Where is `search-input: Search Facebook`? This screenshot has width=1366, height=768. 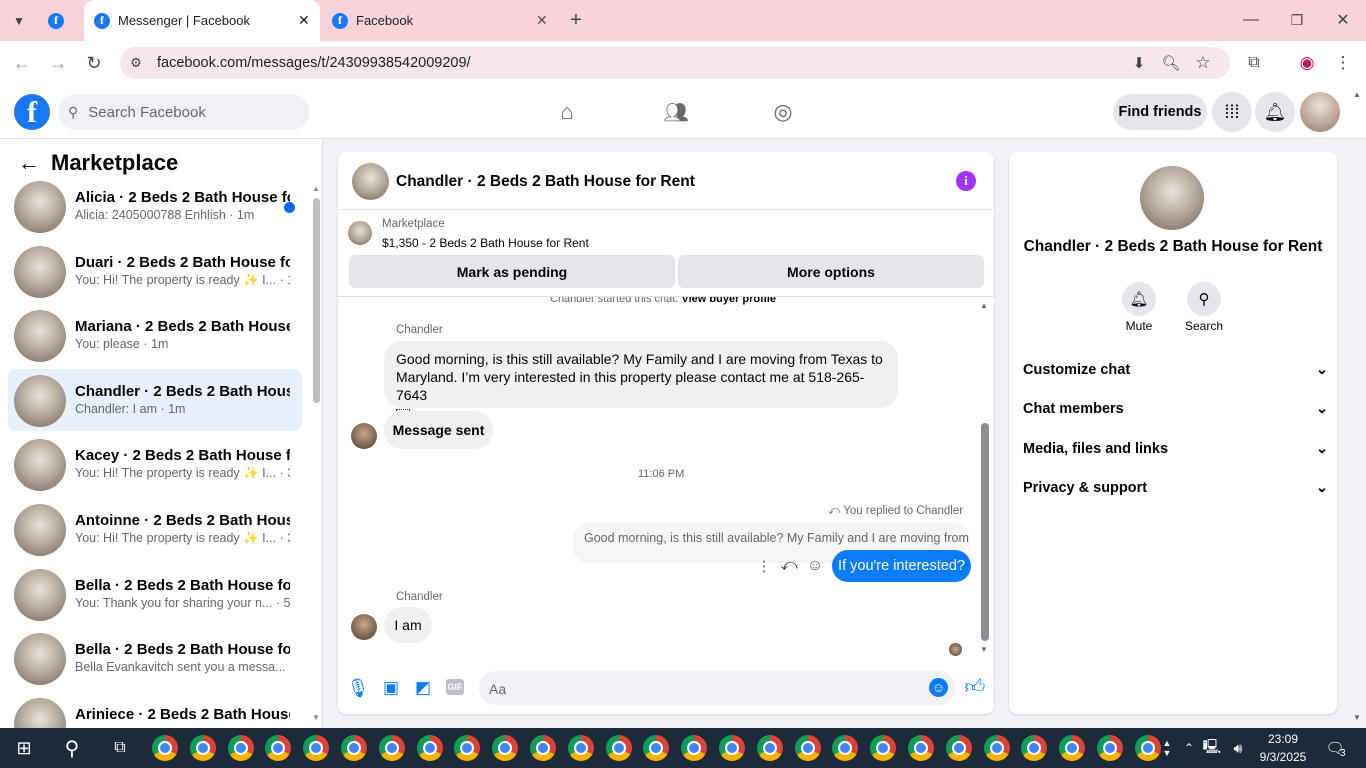
search-input: Search Facebook is located at coordinates (147, 112).